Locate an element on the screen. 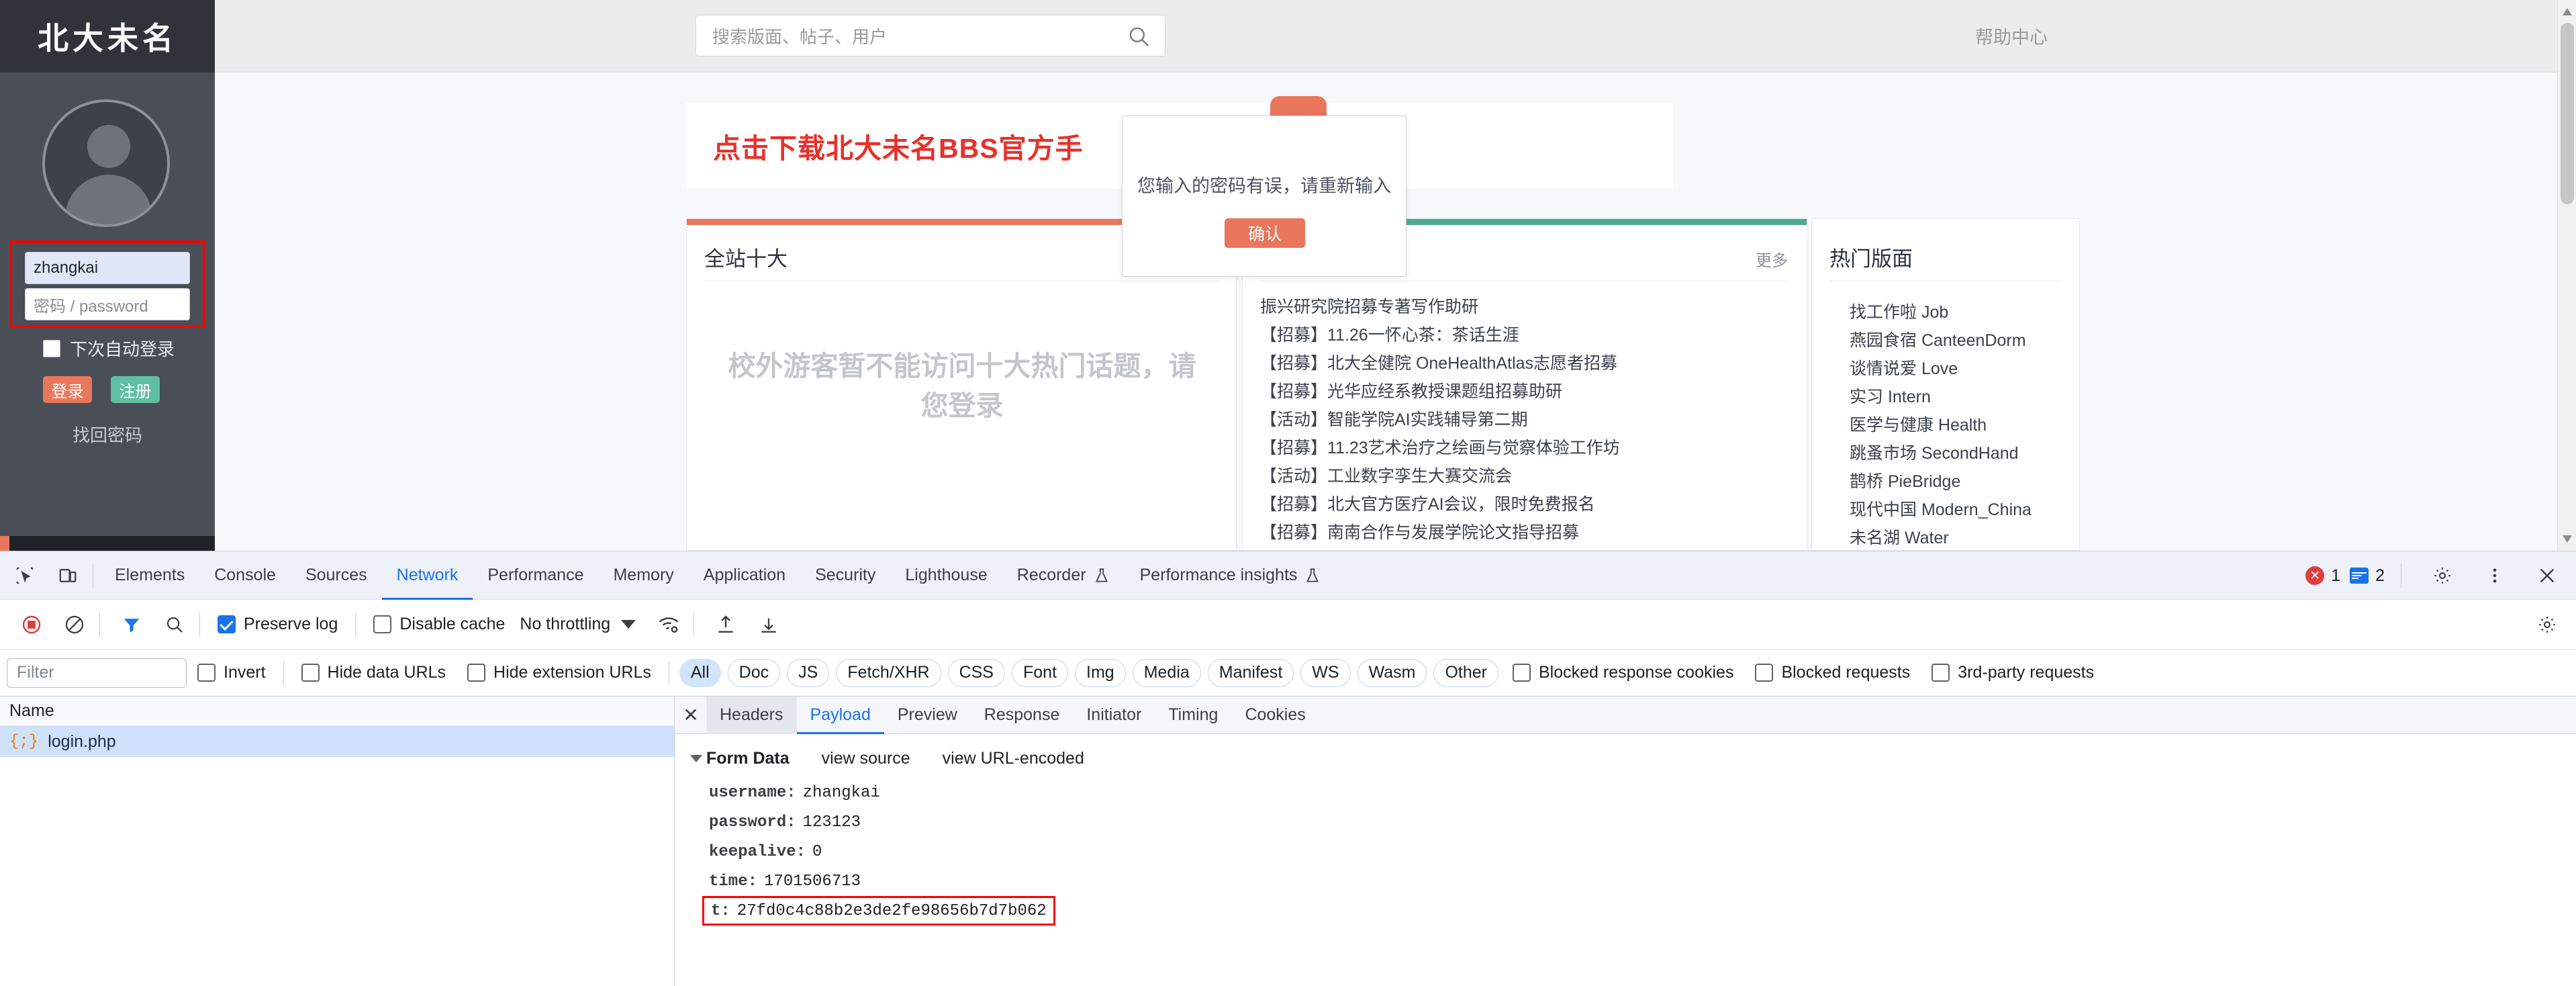 This screenshot has height=986, width=2576. search-network-icon is located at coordinates (174, 625).